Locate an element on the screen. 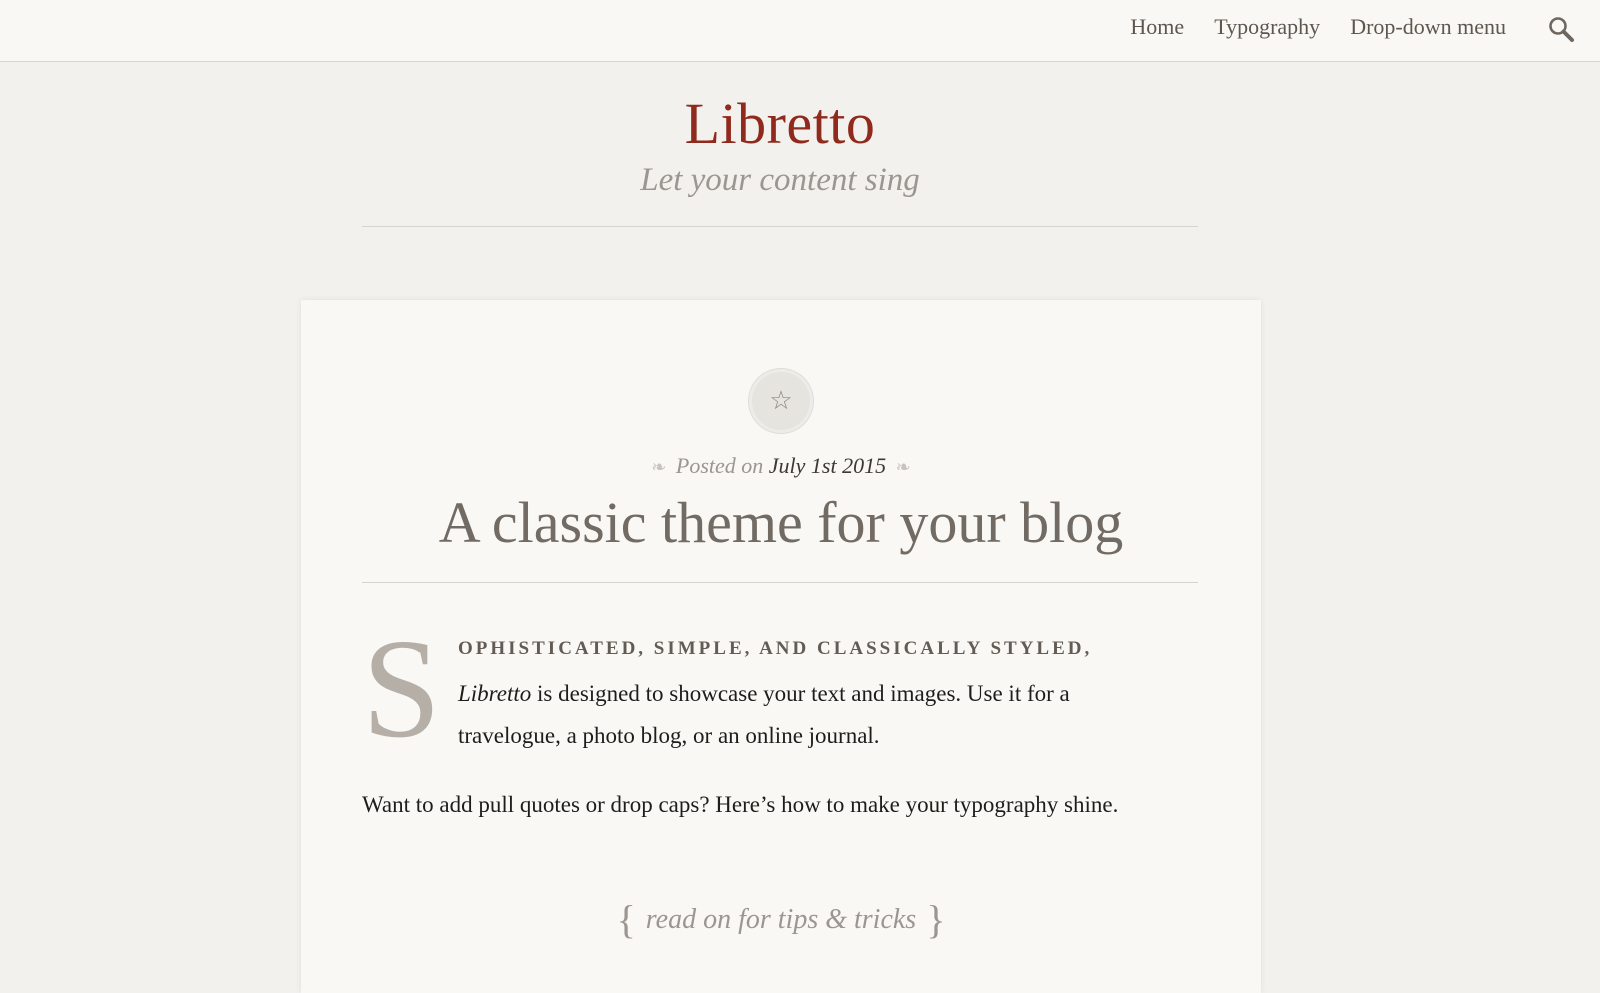  post-date-link: July 1st 2015 is located at coordinates (827, 465).